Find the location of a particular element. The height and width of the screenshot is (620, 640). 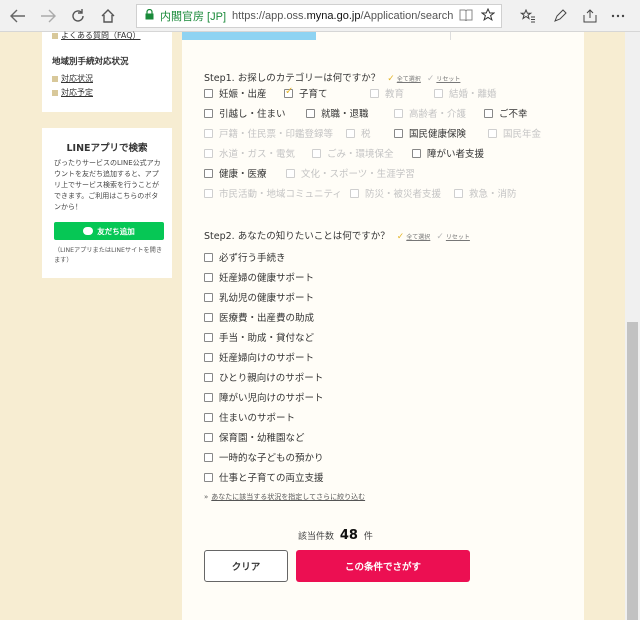

back-icon is located at coordinates (18, 16).